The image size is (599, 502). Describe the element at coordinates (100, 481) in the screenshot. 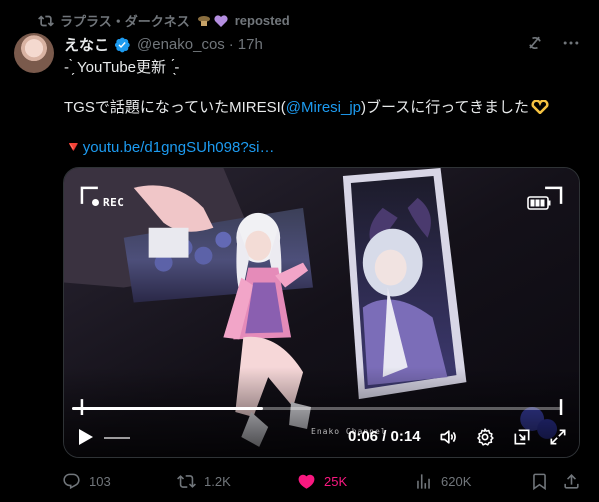

I see `reply-count: 103` at that location.